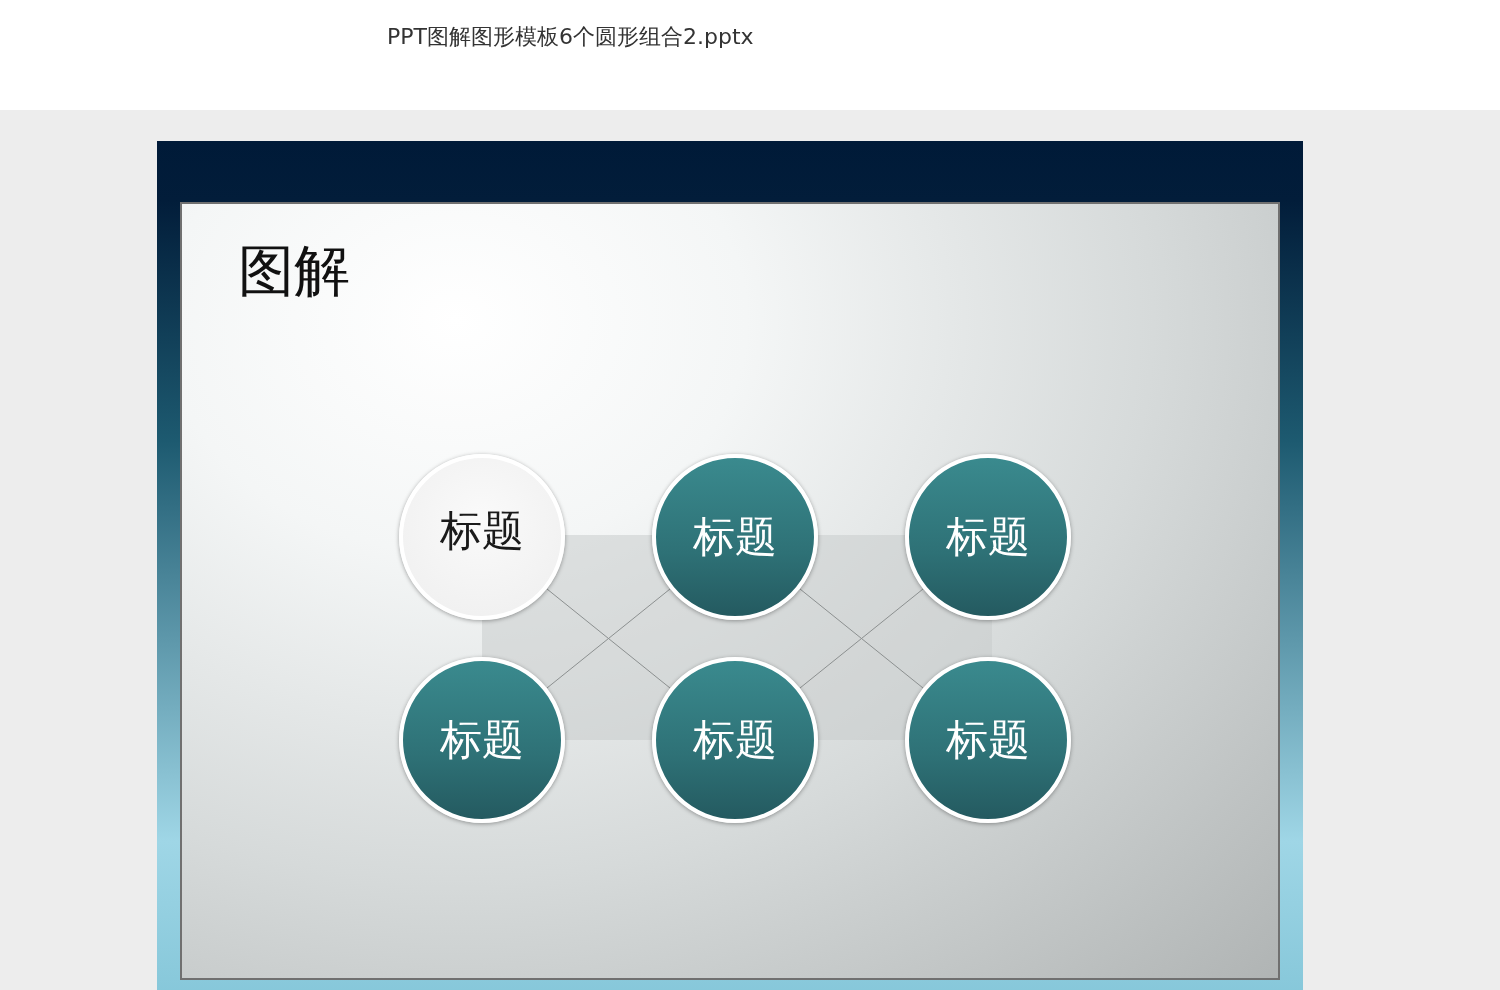 Image resolution: width=1500 pixels, height=990 pixels. Describe the element at coordinates (294, 271) in the screenshot. I see `slide-title: 图解` at that location.